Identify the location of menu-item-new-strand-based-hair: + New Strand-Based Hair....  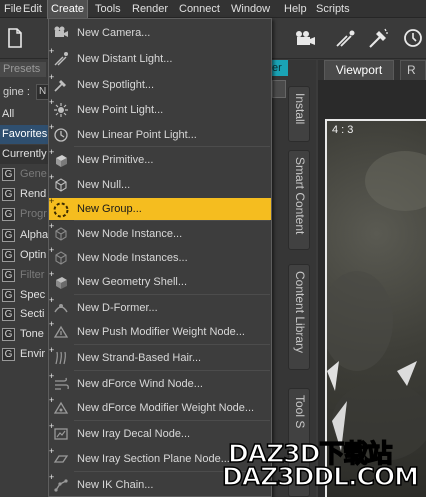
(160, 357).